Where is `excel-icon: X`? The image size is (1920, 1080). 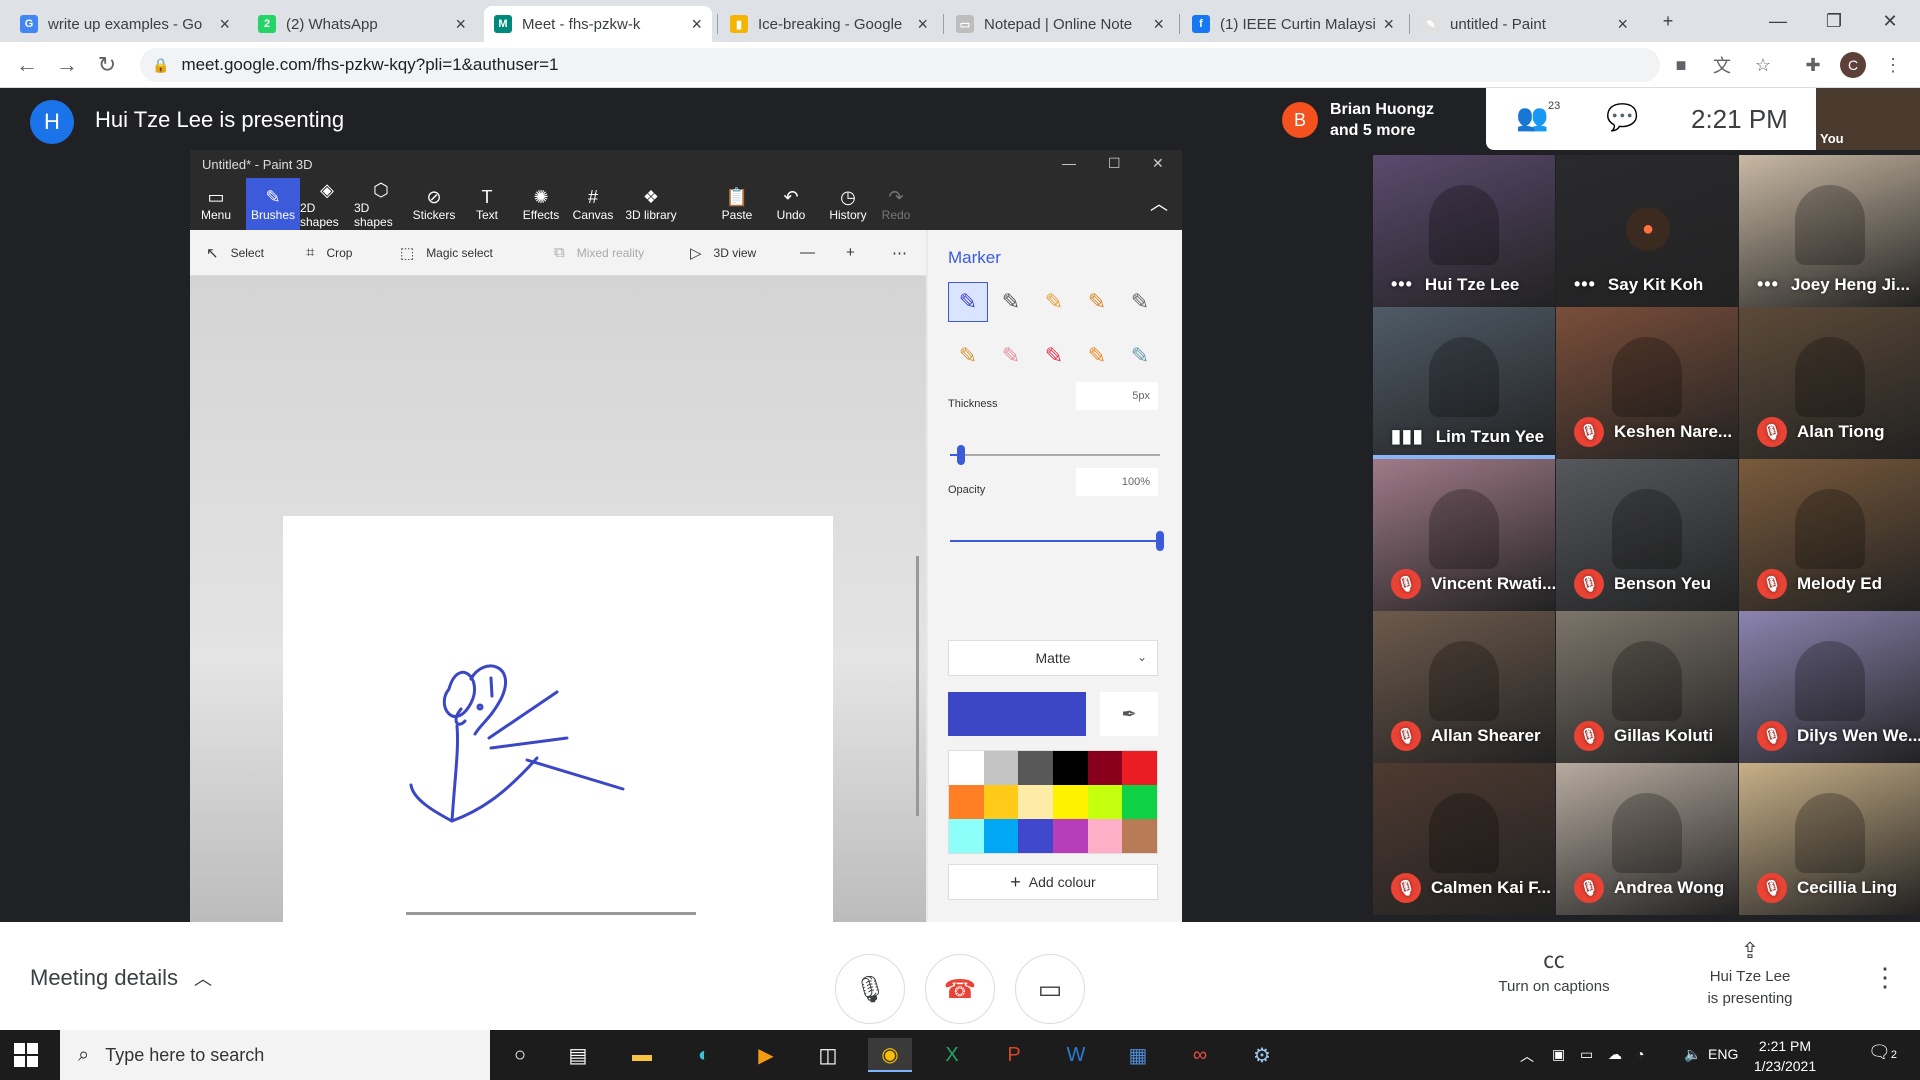 excel-icon: X is located at coordinates (952, 1055).